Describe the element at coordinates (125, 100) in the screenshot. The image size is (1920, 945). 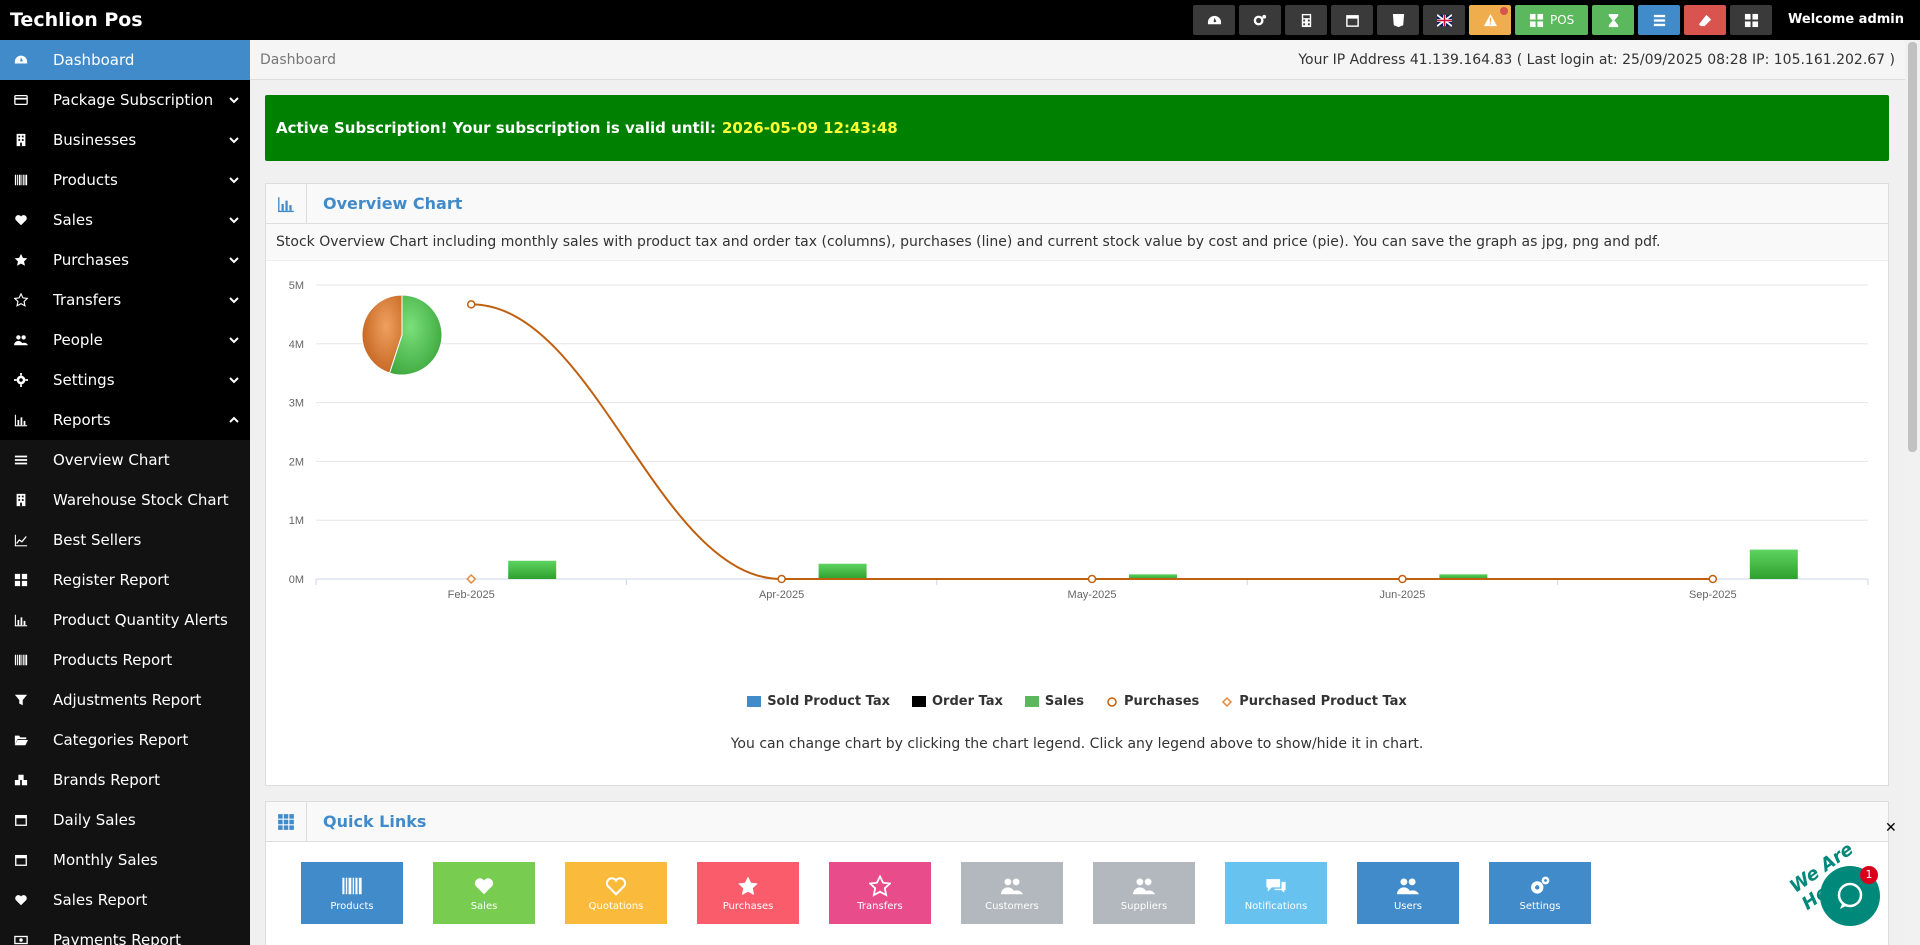
I see `sidebar-item-package-subscription: Package Subscription` at that location.